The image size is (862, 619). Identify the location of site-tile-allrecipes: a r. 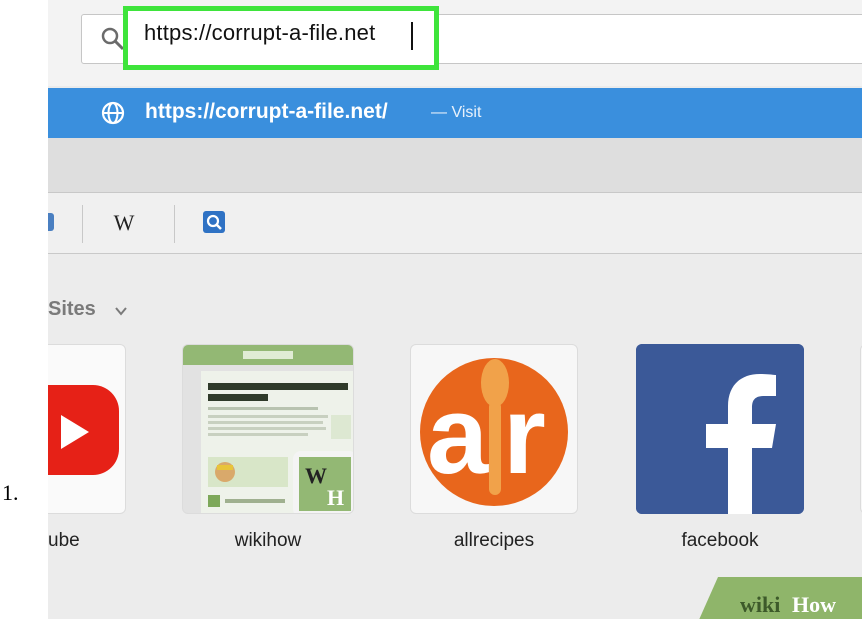
(494, 429).